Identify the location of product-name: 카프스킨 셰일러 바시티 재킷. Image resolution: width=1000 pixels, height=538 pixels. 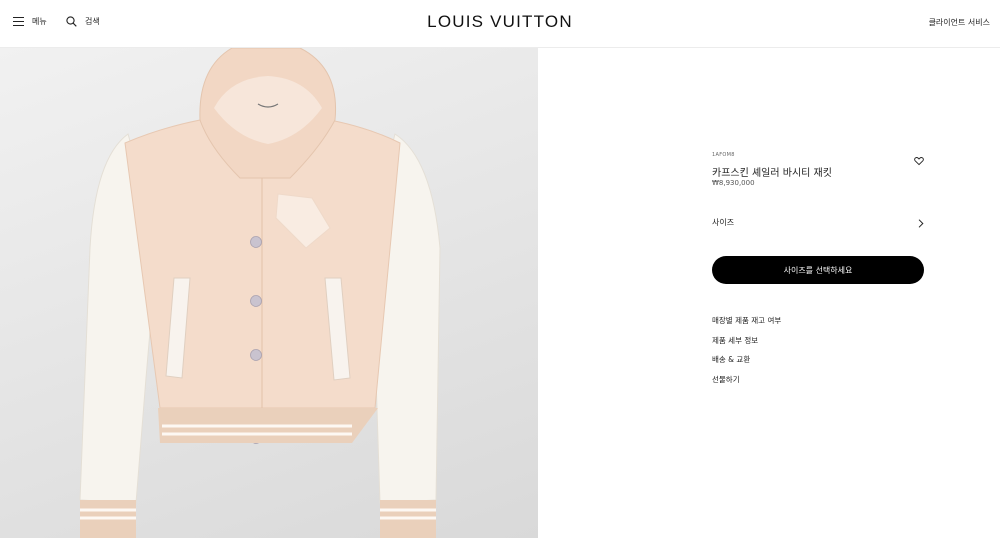
(772, 173).